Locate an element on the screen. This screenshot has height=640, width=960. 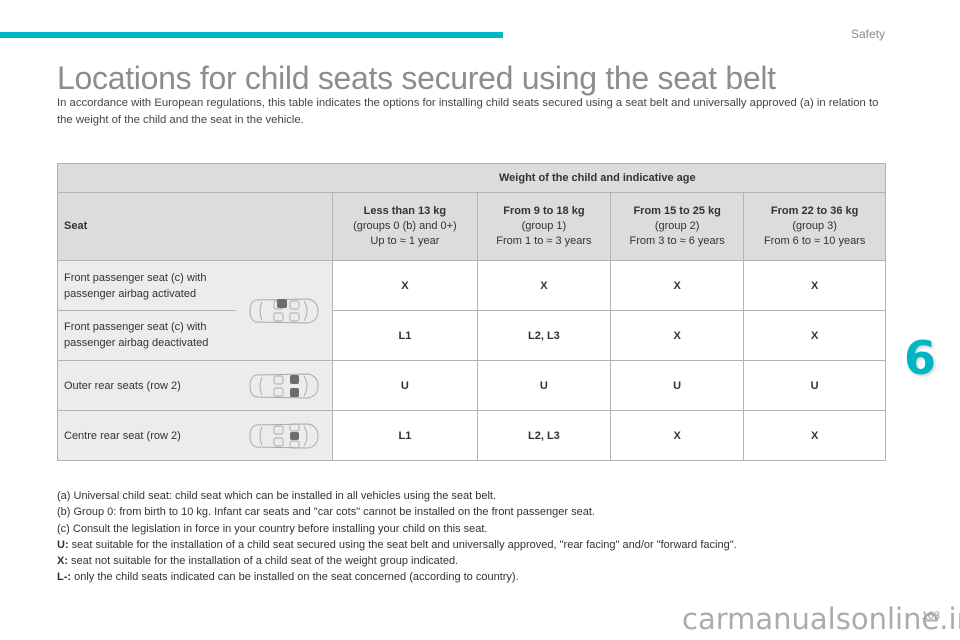
group-age: From 3 to ≈ 6 years is located at coordinates (677, 241).